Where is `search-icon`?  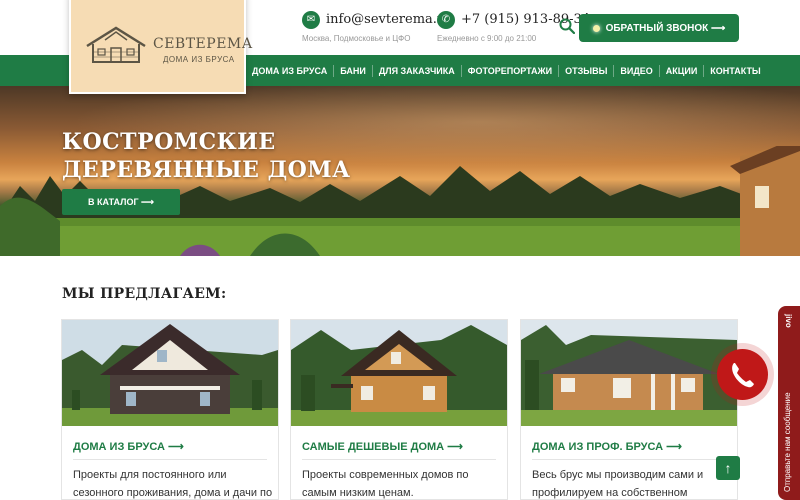 search-icon is located at coordinates (567, 26).